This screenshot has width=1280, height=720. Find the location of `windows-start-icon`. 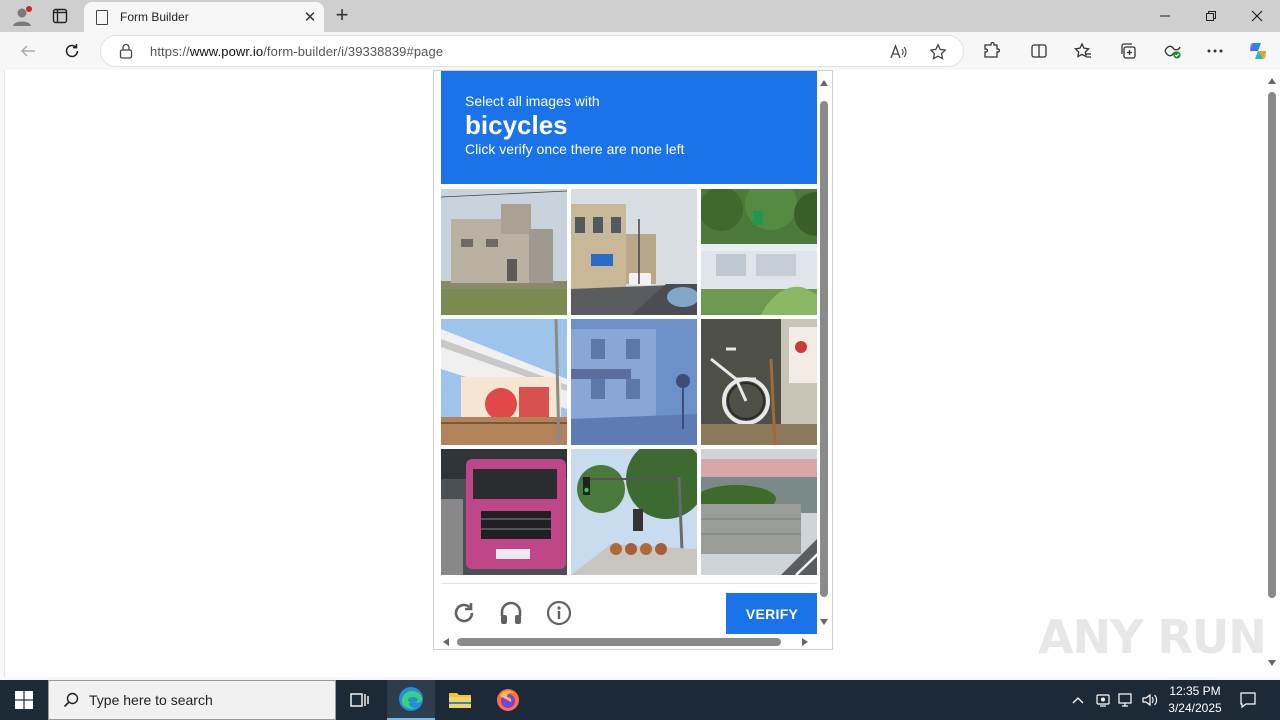

windows-start-icon is located at coordinates (24, 700).